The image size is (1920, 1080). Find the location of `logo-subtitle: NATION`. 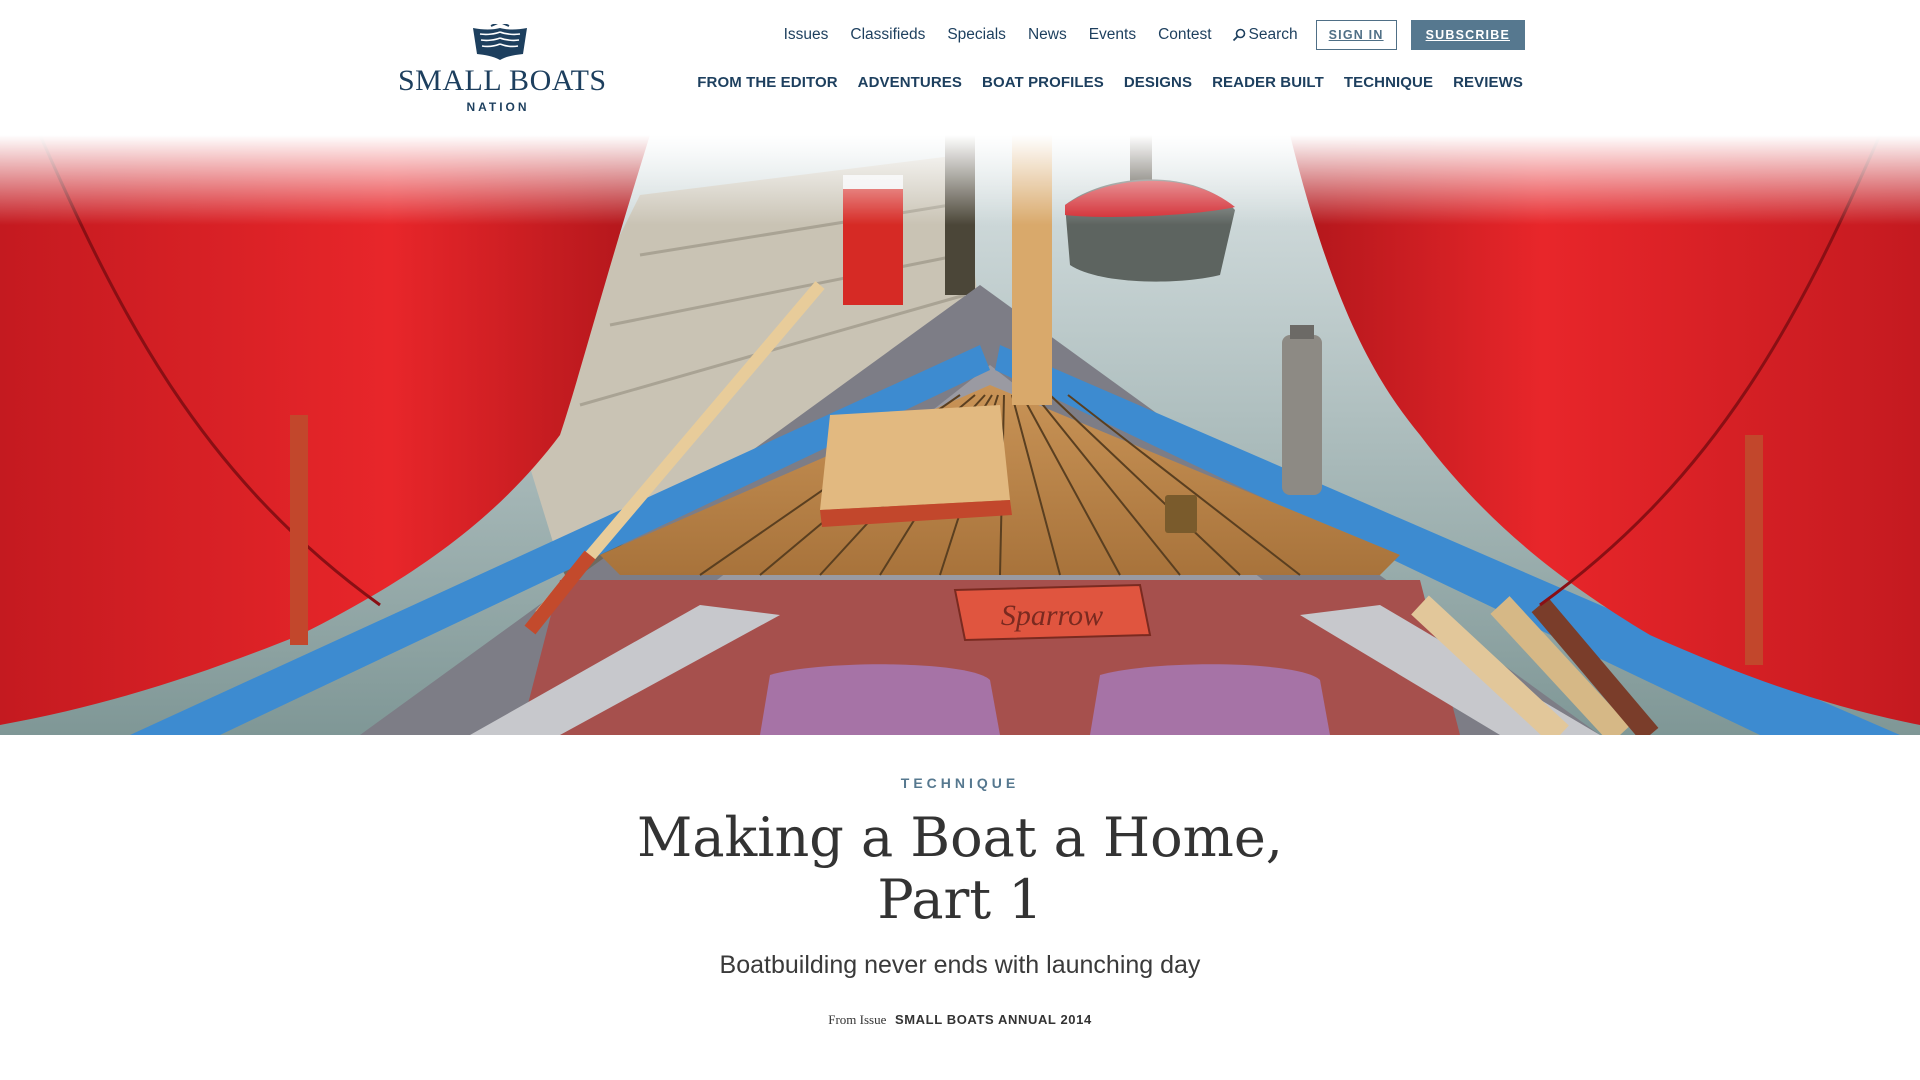

logo-subtitle: NATION is located at coordinates (498, 107).